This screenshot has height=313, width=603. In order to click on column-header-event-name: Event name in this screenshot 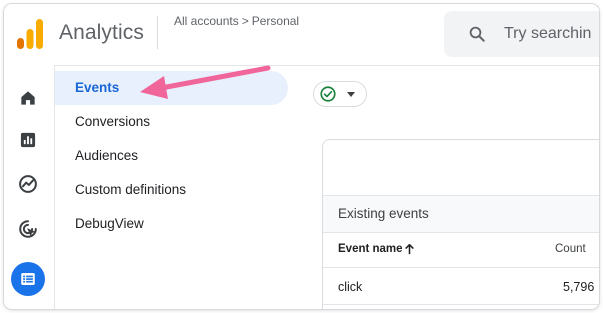, I will do `click(370, 249)`.